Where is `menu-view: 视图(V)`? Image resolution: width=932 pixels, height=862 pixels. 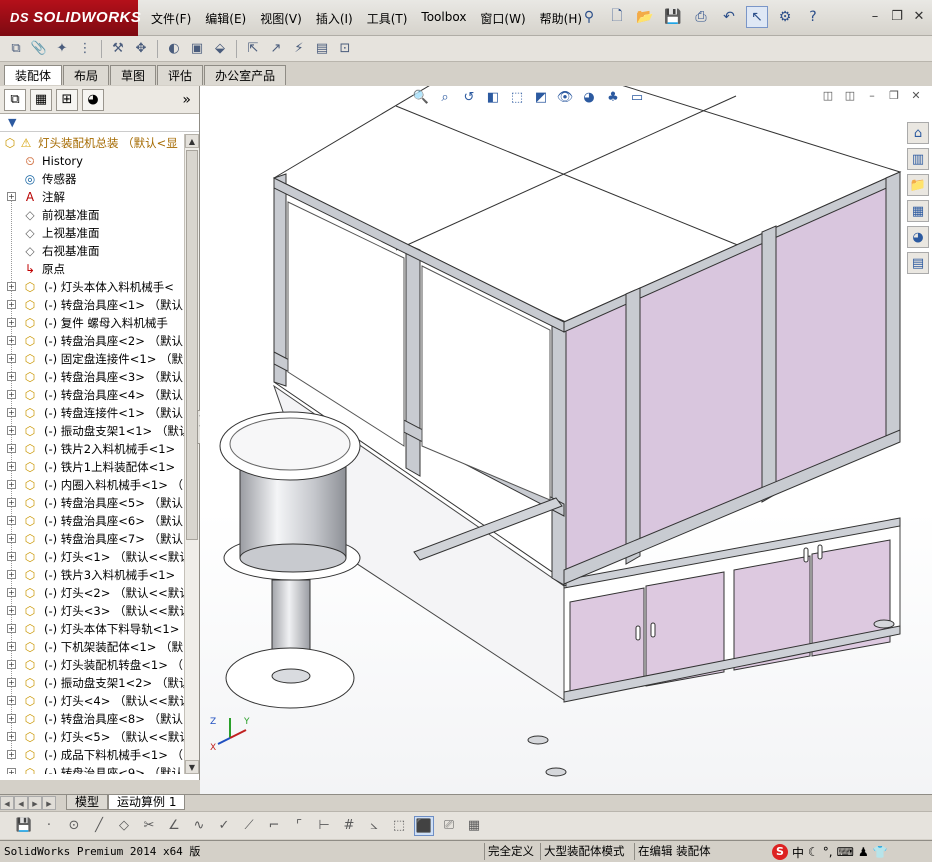 menu-view: 视图(V) is located at coordinates (281, 18).